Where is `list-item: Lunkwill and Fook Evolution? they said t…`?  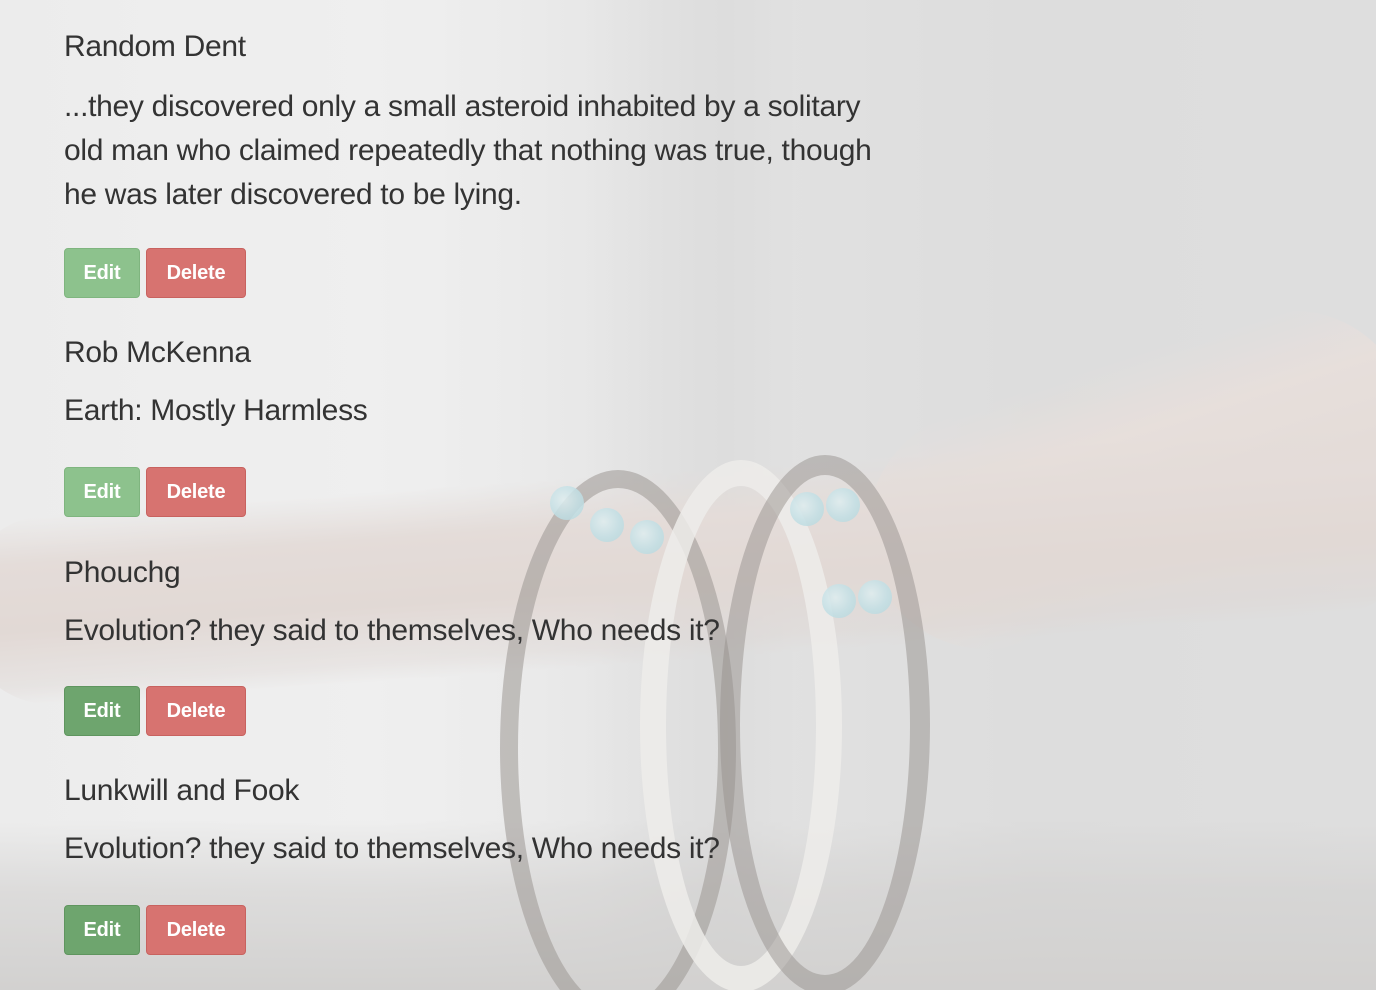 list-item: Lunkwill and Fook Evolution? they said t… is located at coordinates (484, 822).